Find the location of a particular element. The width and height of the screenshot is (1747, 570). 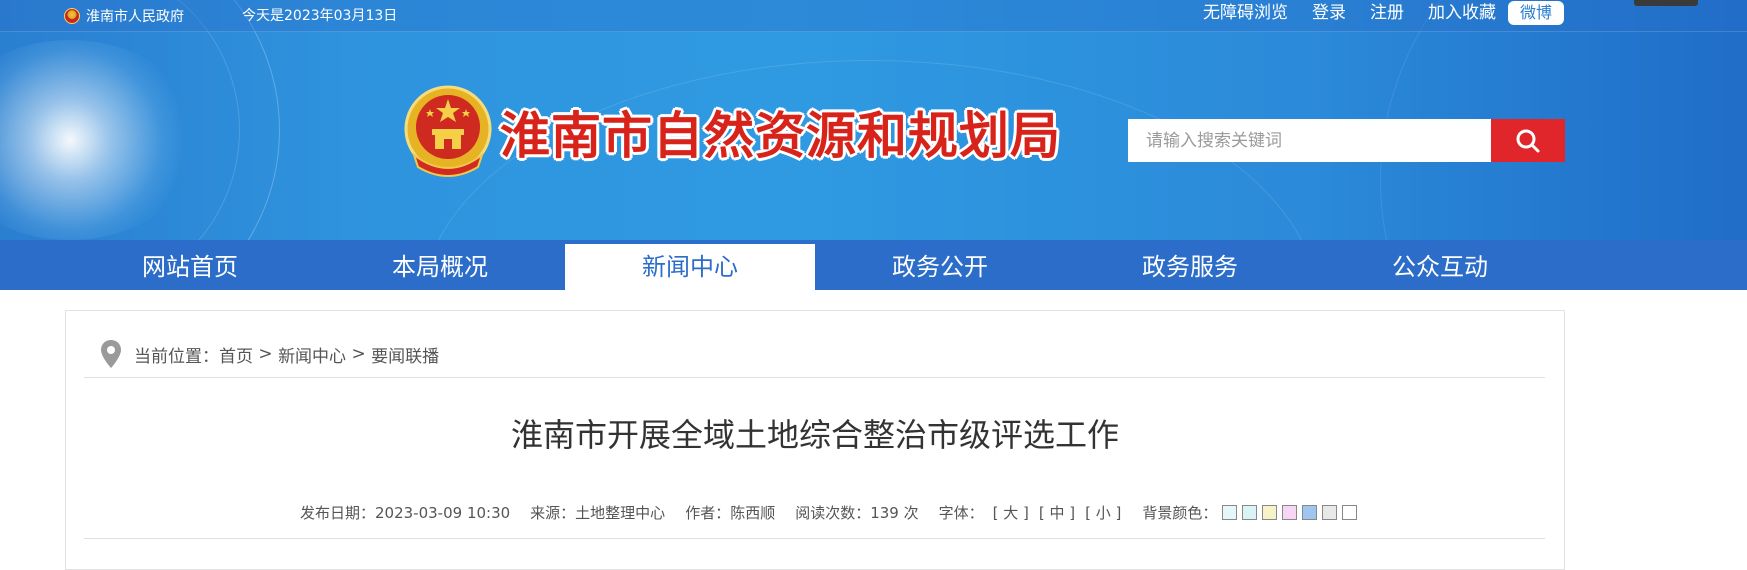

nav-item-services: 政务服务 is located at coordinates (1190, 267).